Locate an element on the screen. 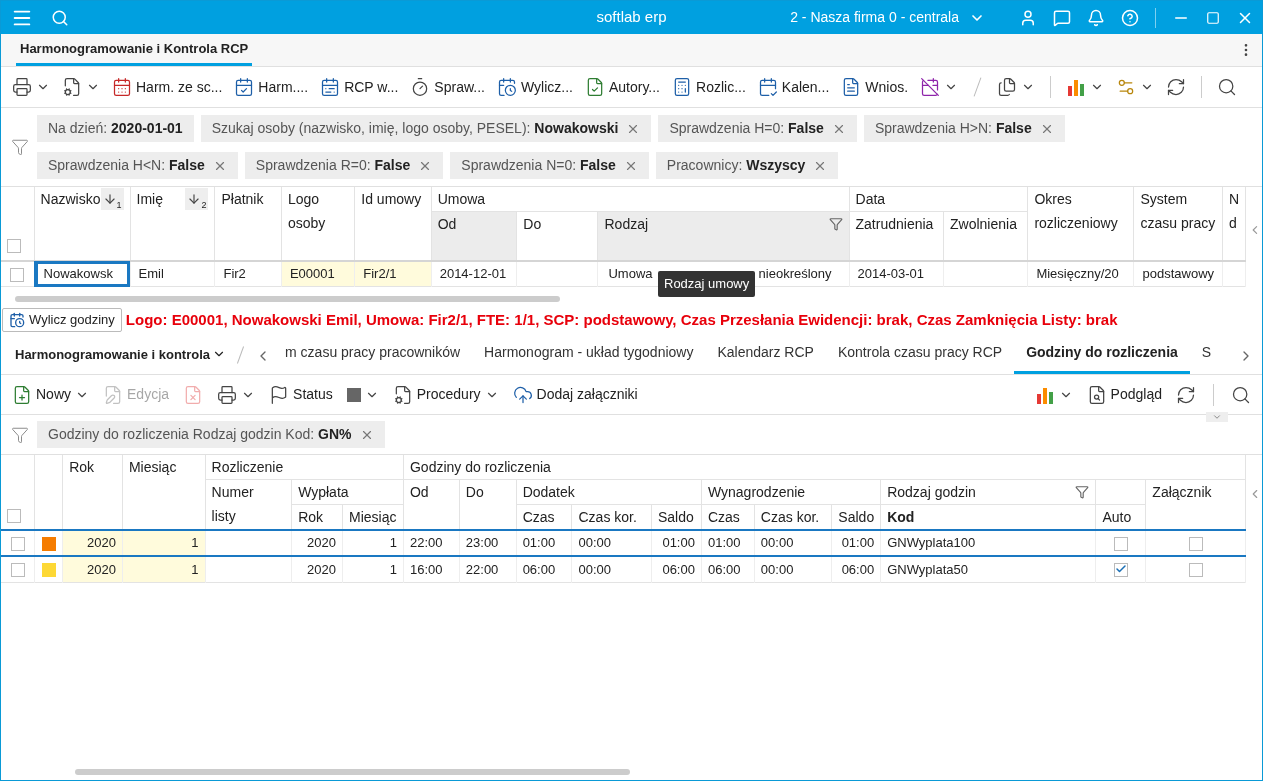  filter-text: Szukaj osoby (nazwisko, imię, logo osoby, PESEL): Nowakowski is located at coordinates (415, 128).